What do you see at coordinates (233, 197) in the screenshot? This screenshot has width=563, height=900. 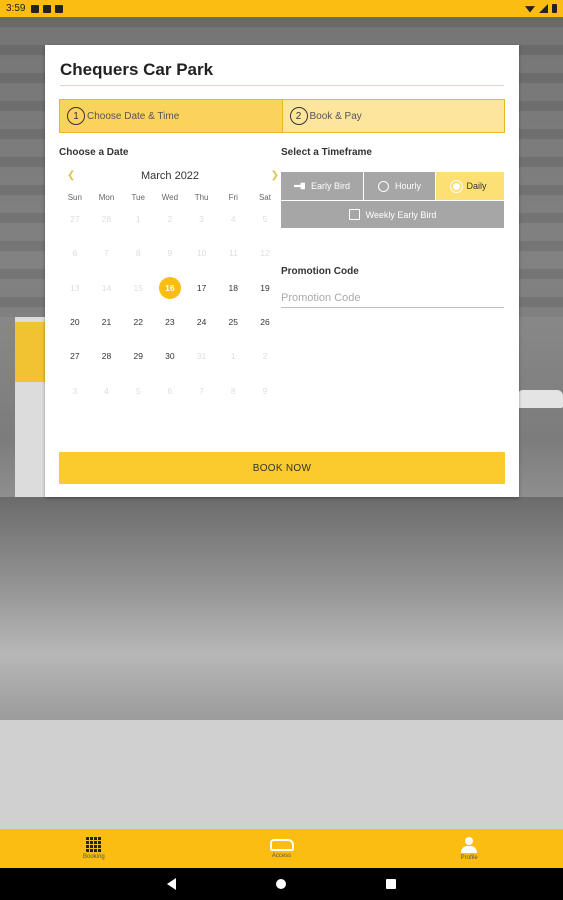 I see `weekday-label: Fri` at bounding box center [233, 197].